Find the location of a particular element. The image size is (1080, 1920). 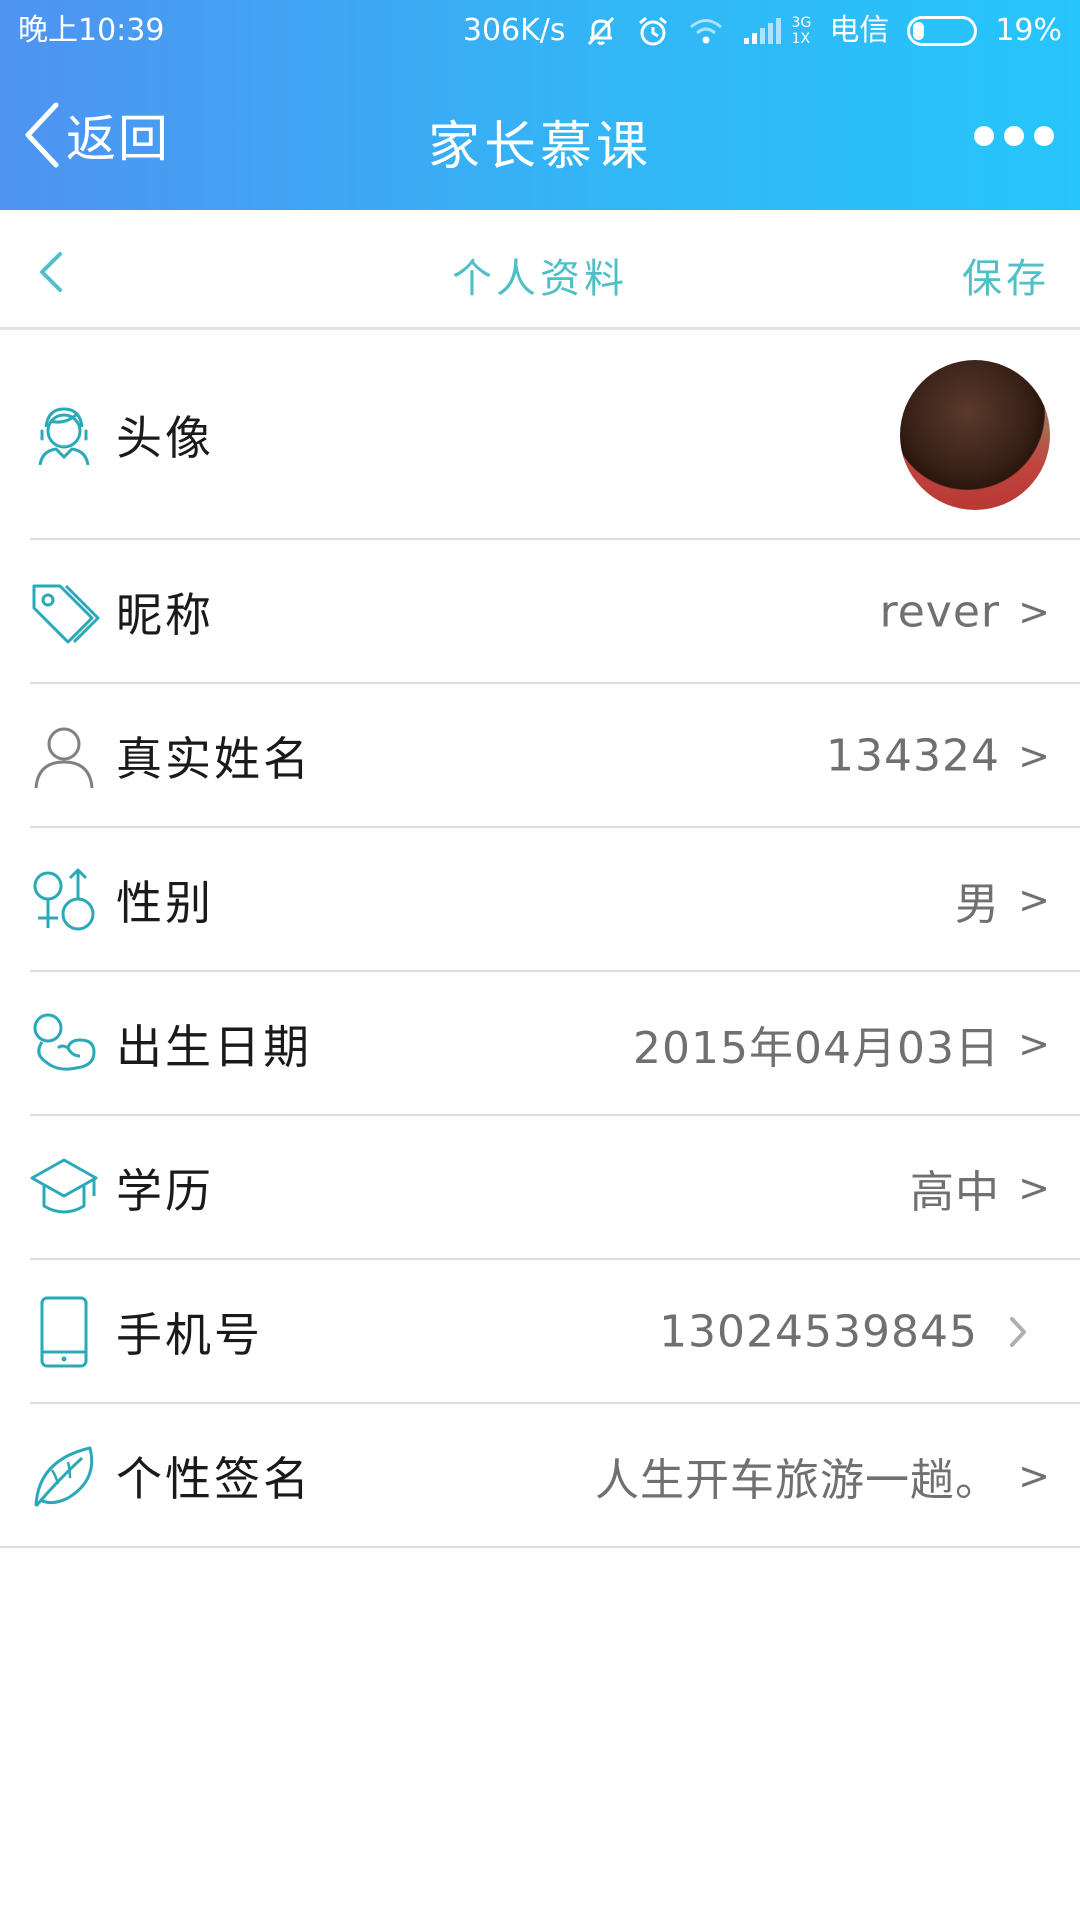

alarm-icon is located at coordinates (652, 31).